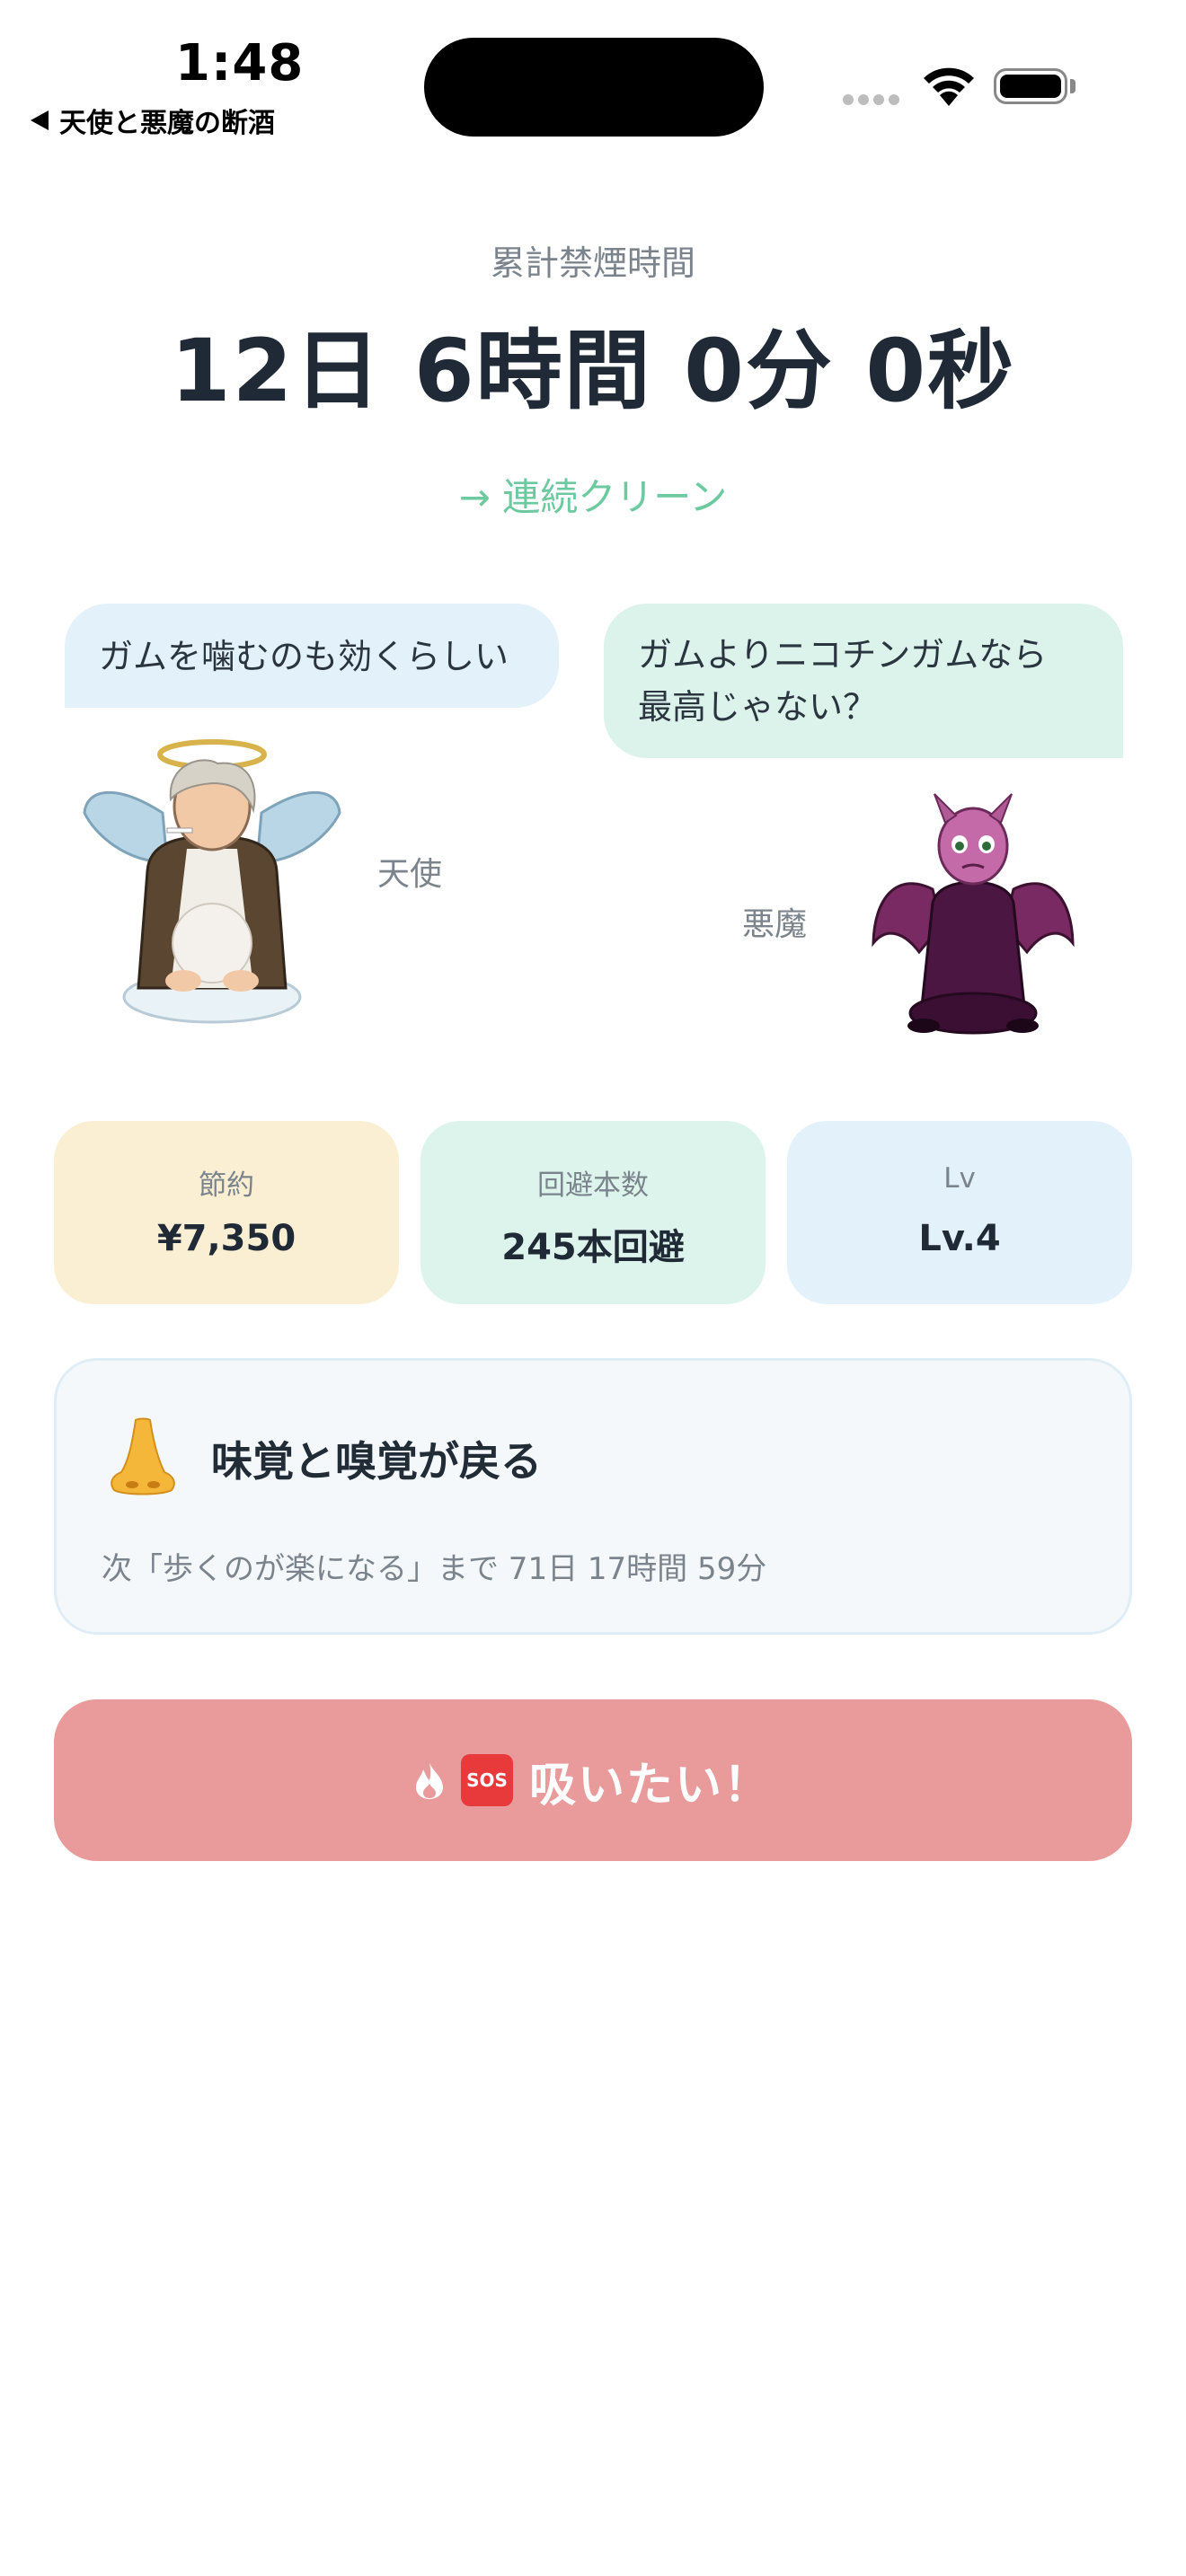 The width and height of the screenshot is (1186, 2576). I want to click on wifi-icon, so click(949, 86).